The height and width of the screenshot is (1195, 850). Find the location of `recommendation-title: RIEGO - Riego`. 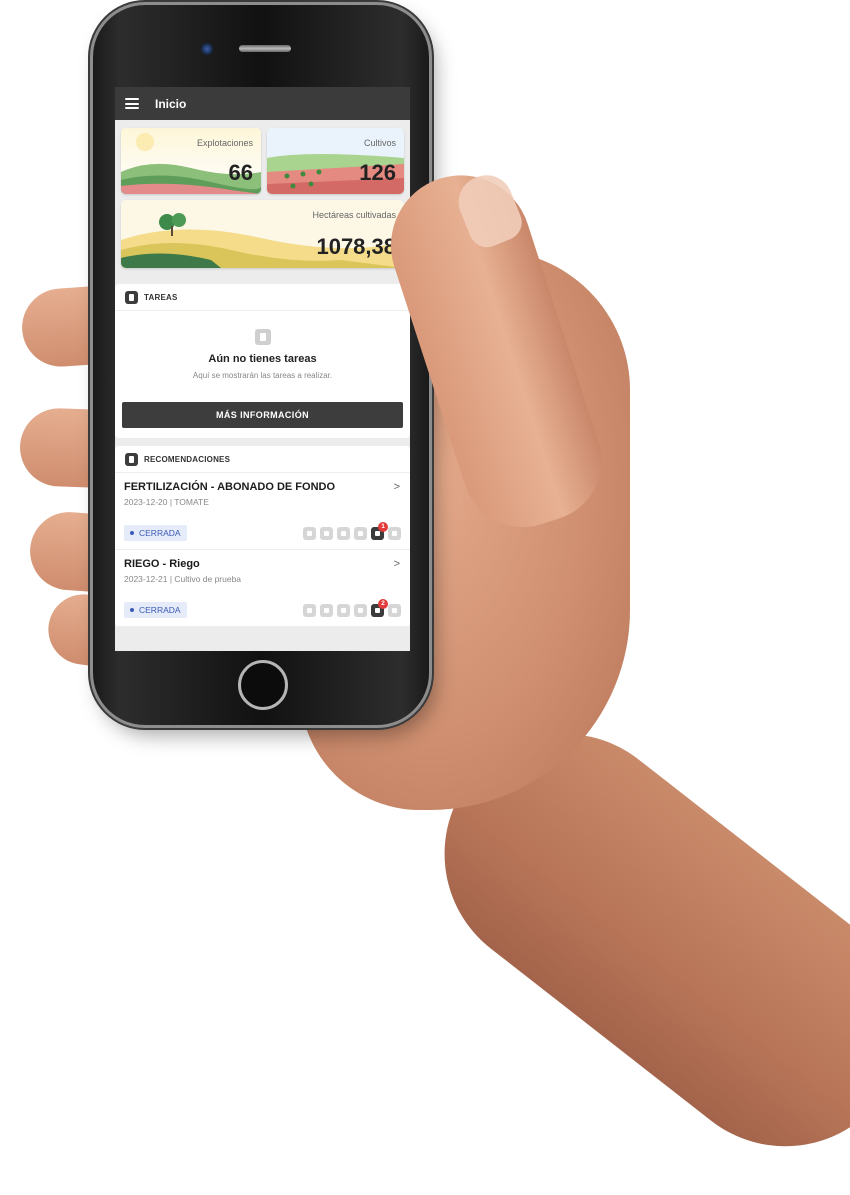

recommendation-title: RIEGO - Riego is located at coordinates (162, 564).